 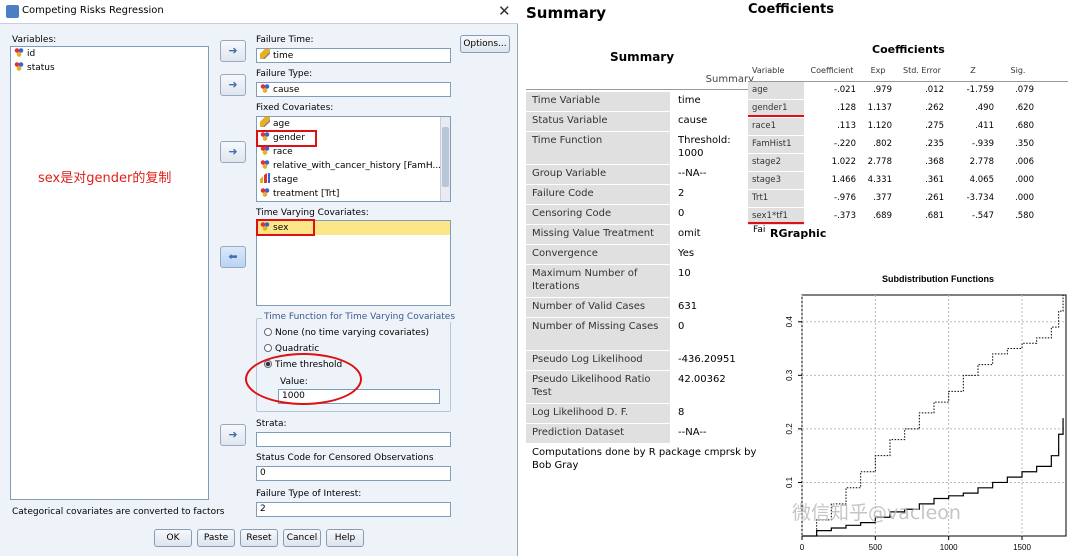 What do you see at coordinates (714, 121) in the screenshot?
I see `summary-value: cause` at bounding box center [714, 121].